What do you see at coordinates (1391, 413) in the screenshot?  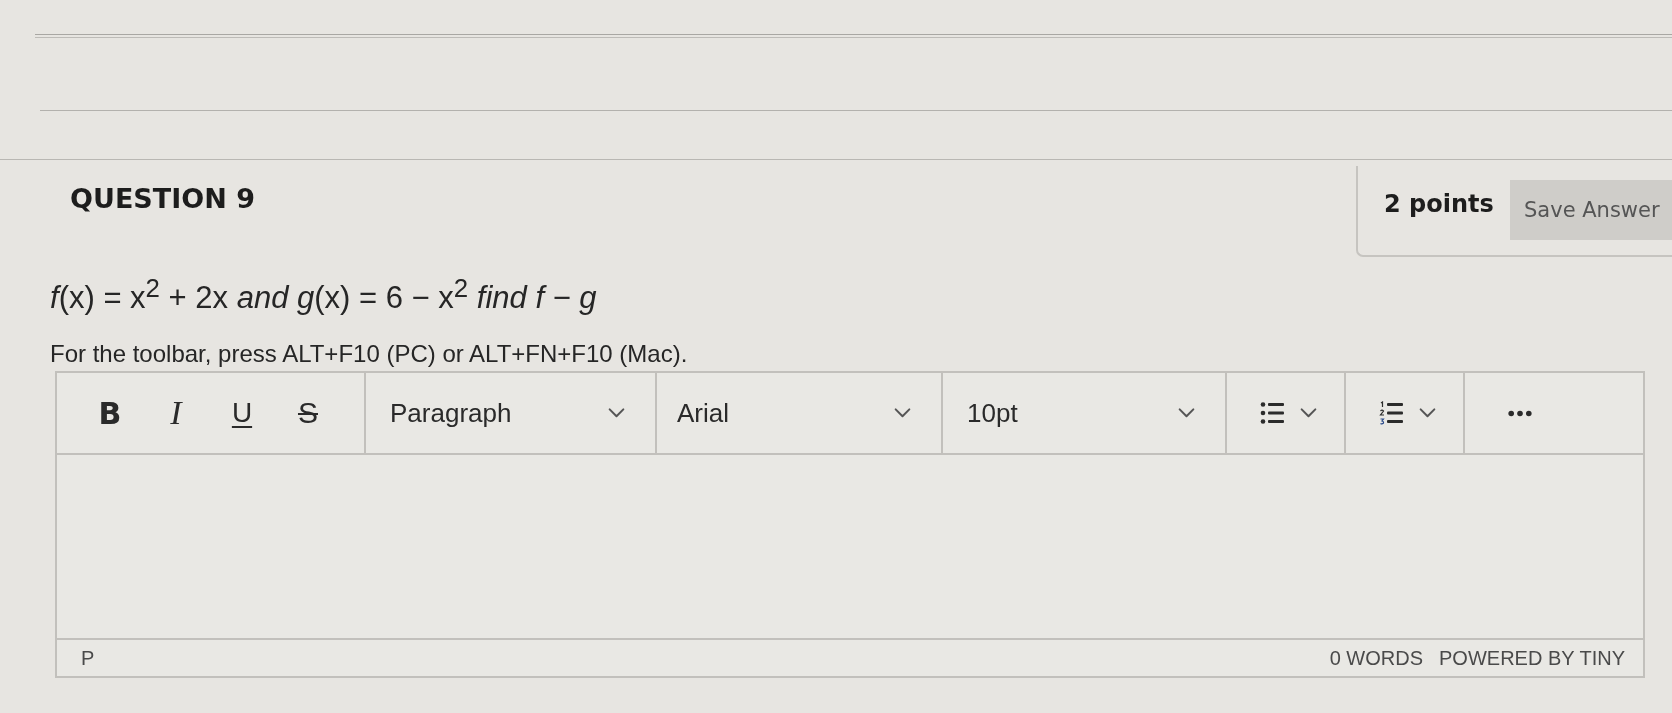 I see `numbered-list-icon` at bounding box center [1391, 413].